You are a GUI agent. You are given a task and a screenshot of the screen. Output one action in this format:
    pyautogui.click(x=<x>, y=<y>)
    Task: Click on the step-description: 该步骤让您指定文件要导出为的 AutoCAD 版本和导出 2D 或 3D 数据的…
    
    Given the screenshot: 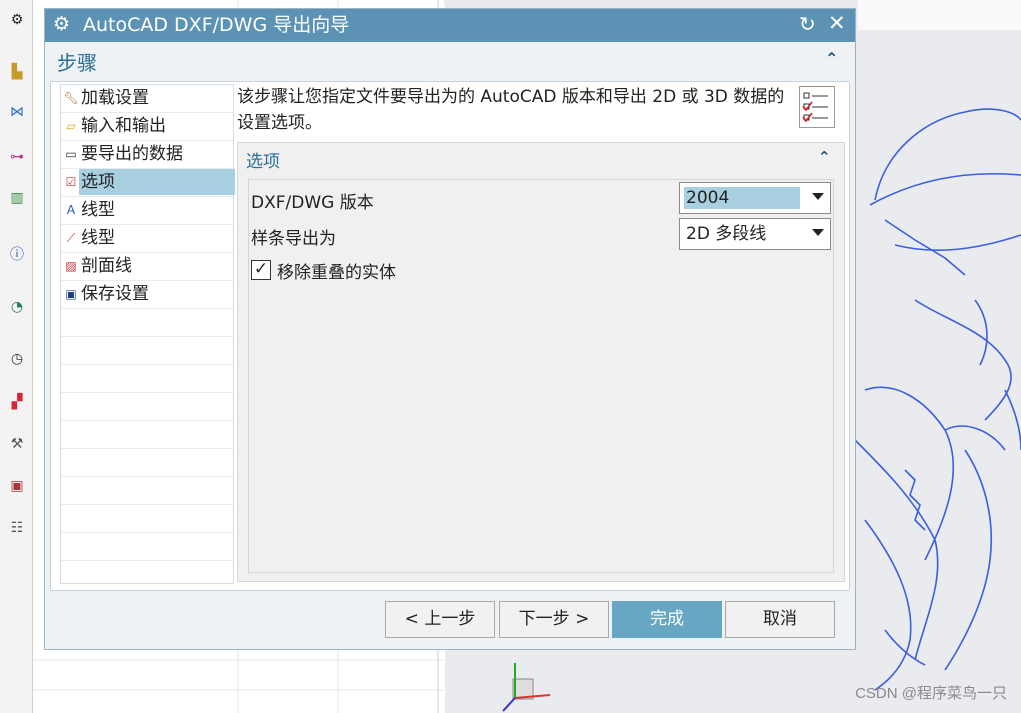 What is the action you would take?
    pyautogui.click(x=511, y=110)
    